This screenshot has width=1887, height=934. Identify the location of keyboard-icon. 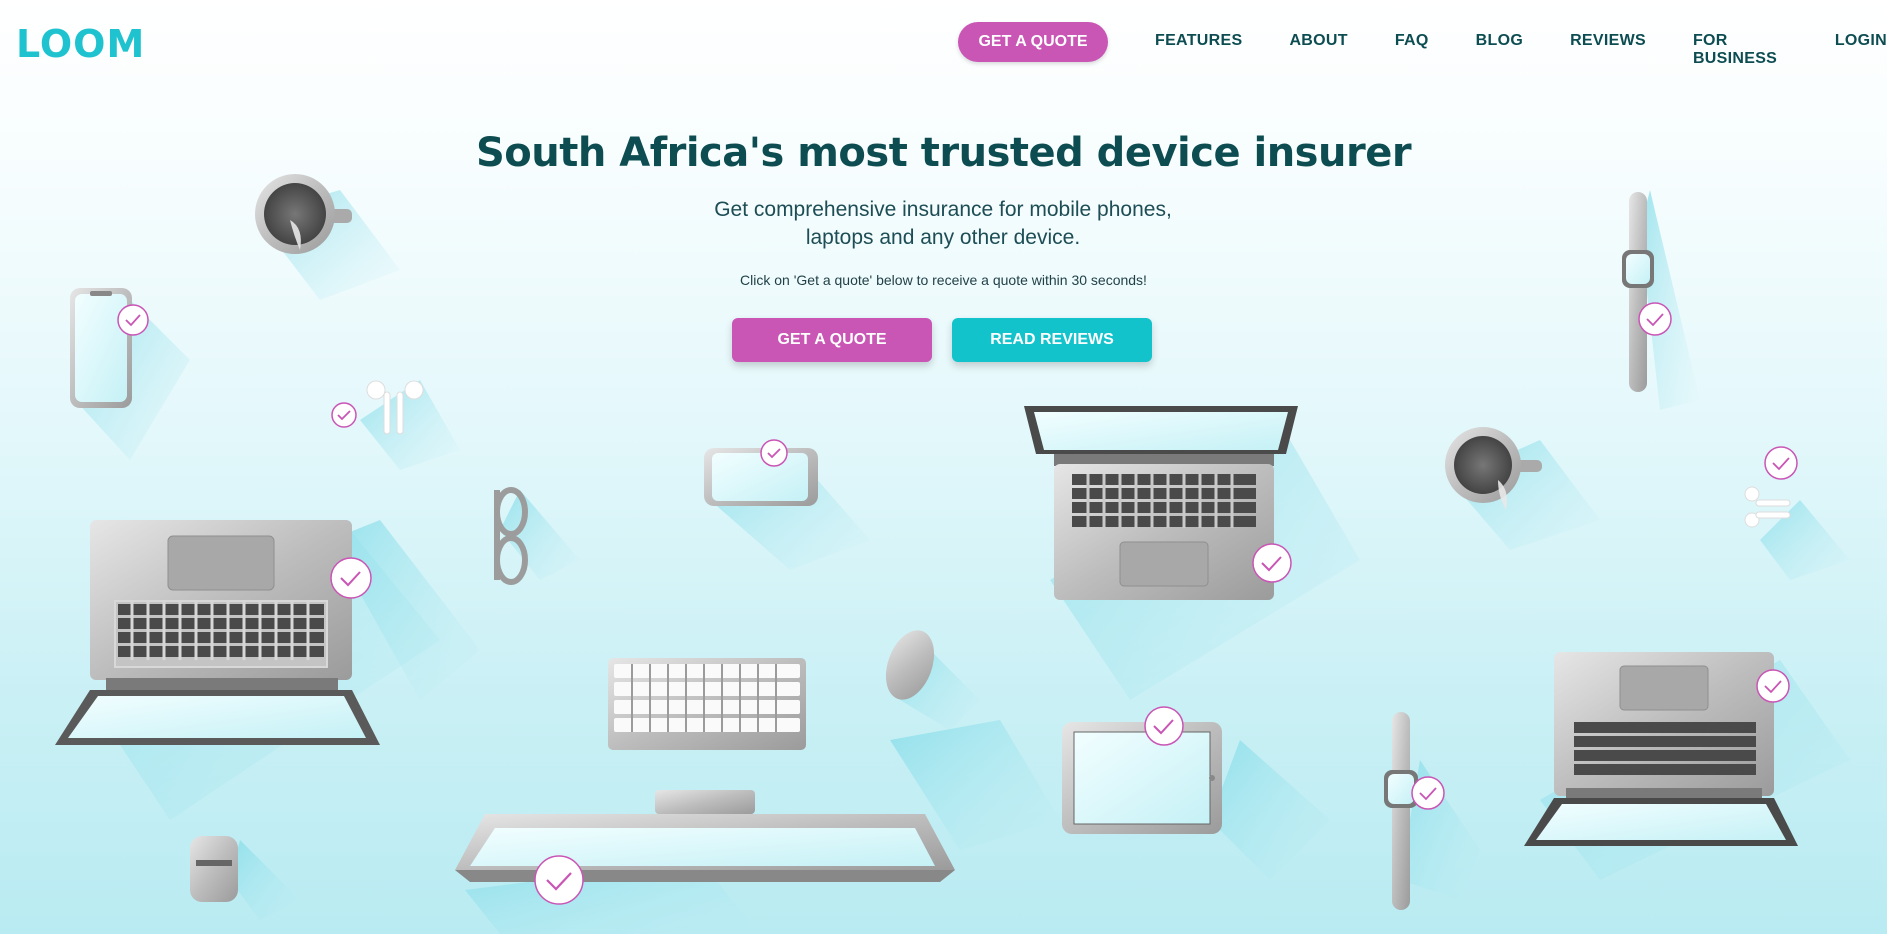
(707, 704).